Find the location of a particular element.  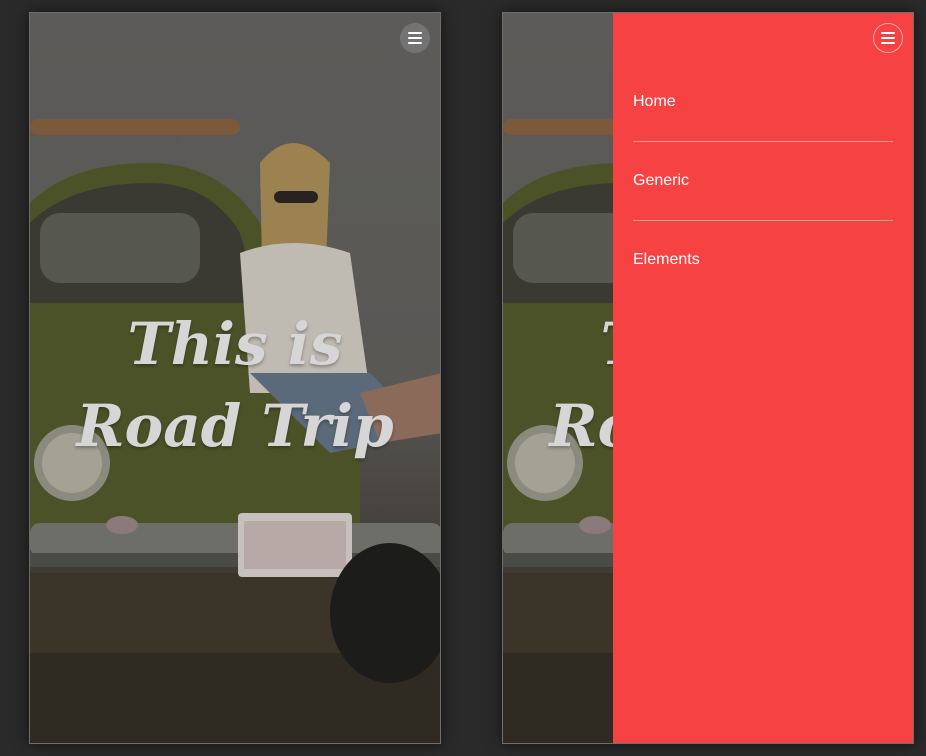

nav-item-generic: Generic is located at coordinates (763, 181).